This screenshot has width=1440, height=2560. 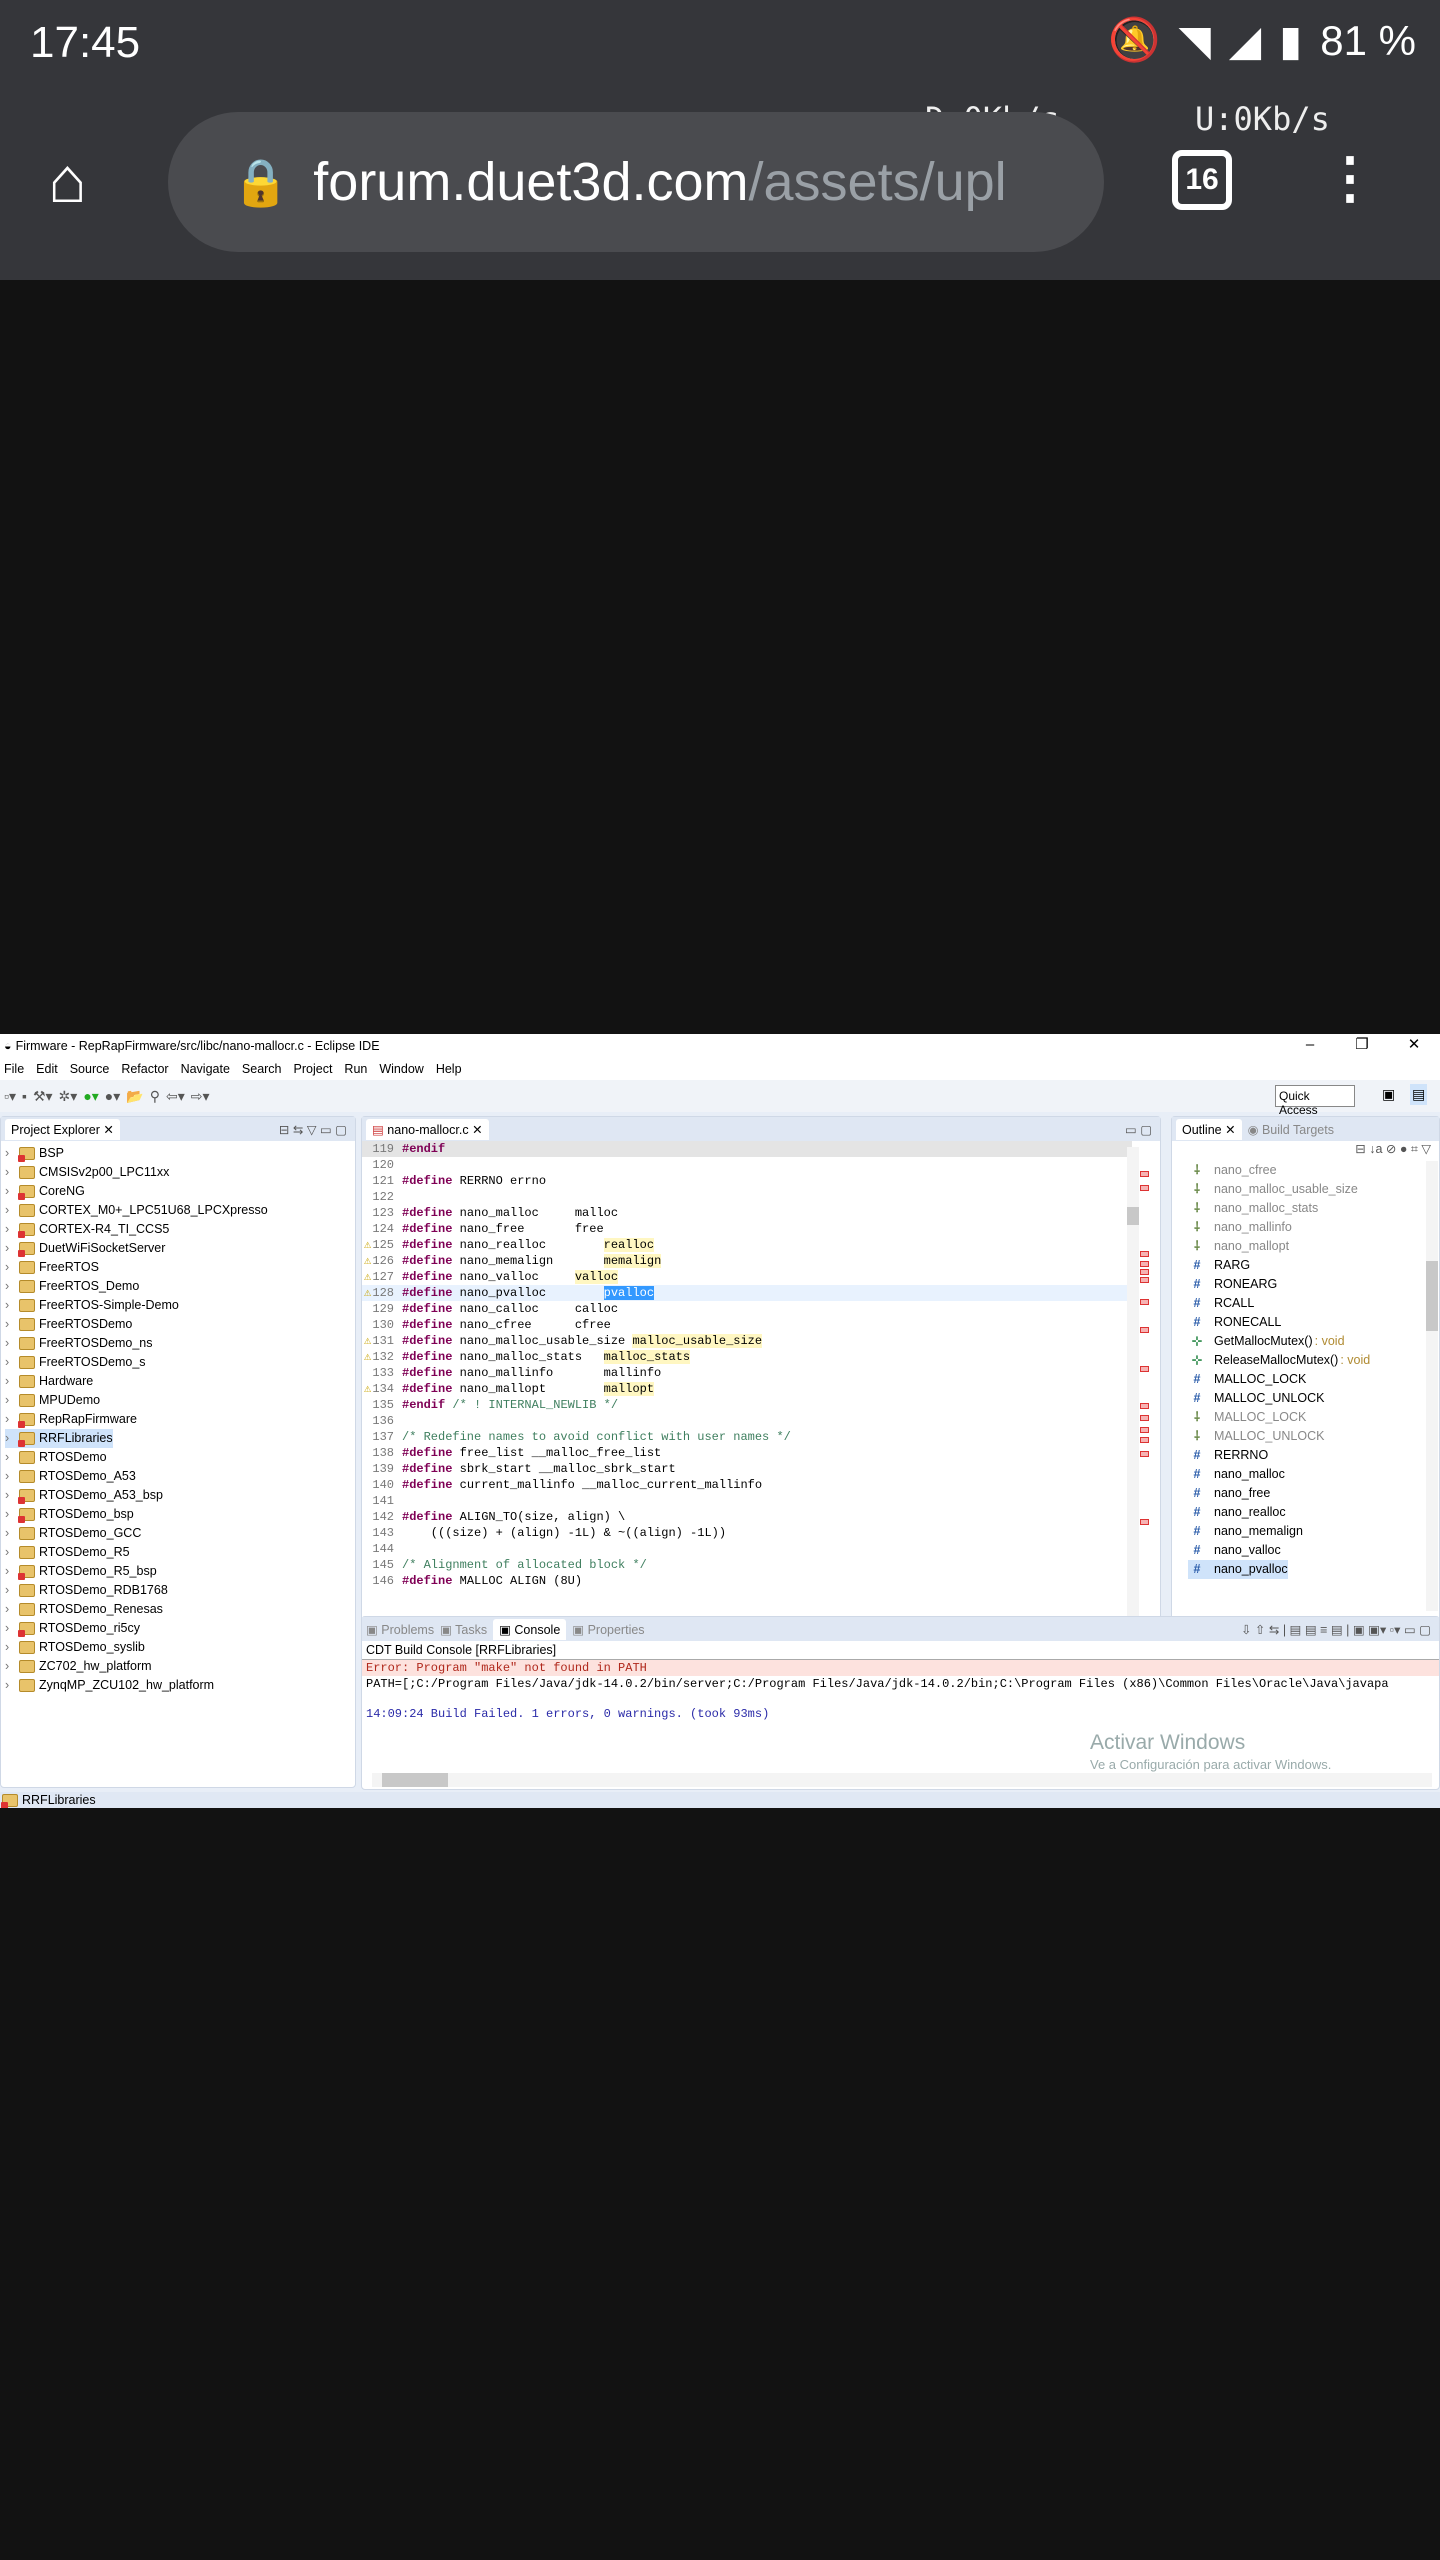 I want to click on project-tree-item: › CORTEX_M0+_LPC51U68_LPCXpresso, so click(x=136, y=1210).